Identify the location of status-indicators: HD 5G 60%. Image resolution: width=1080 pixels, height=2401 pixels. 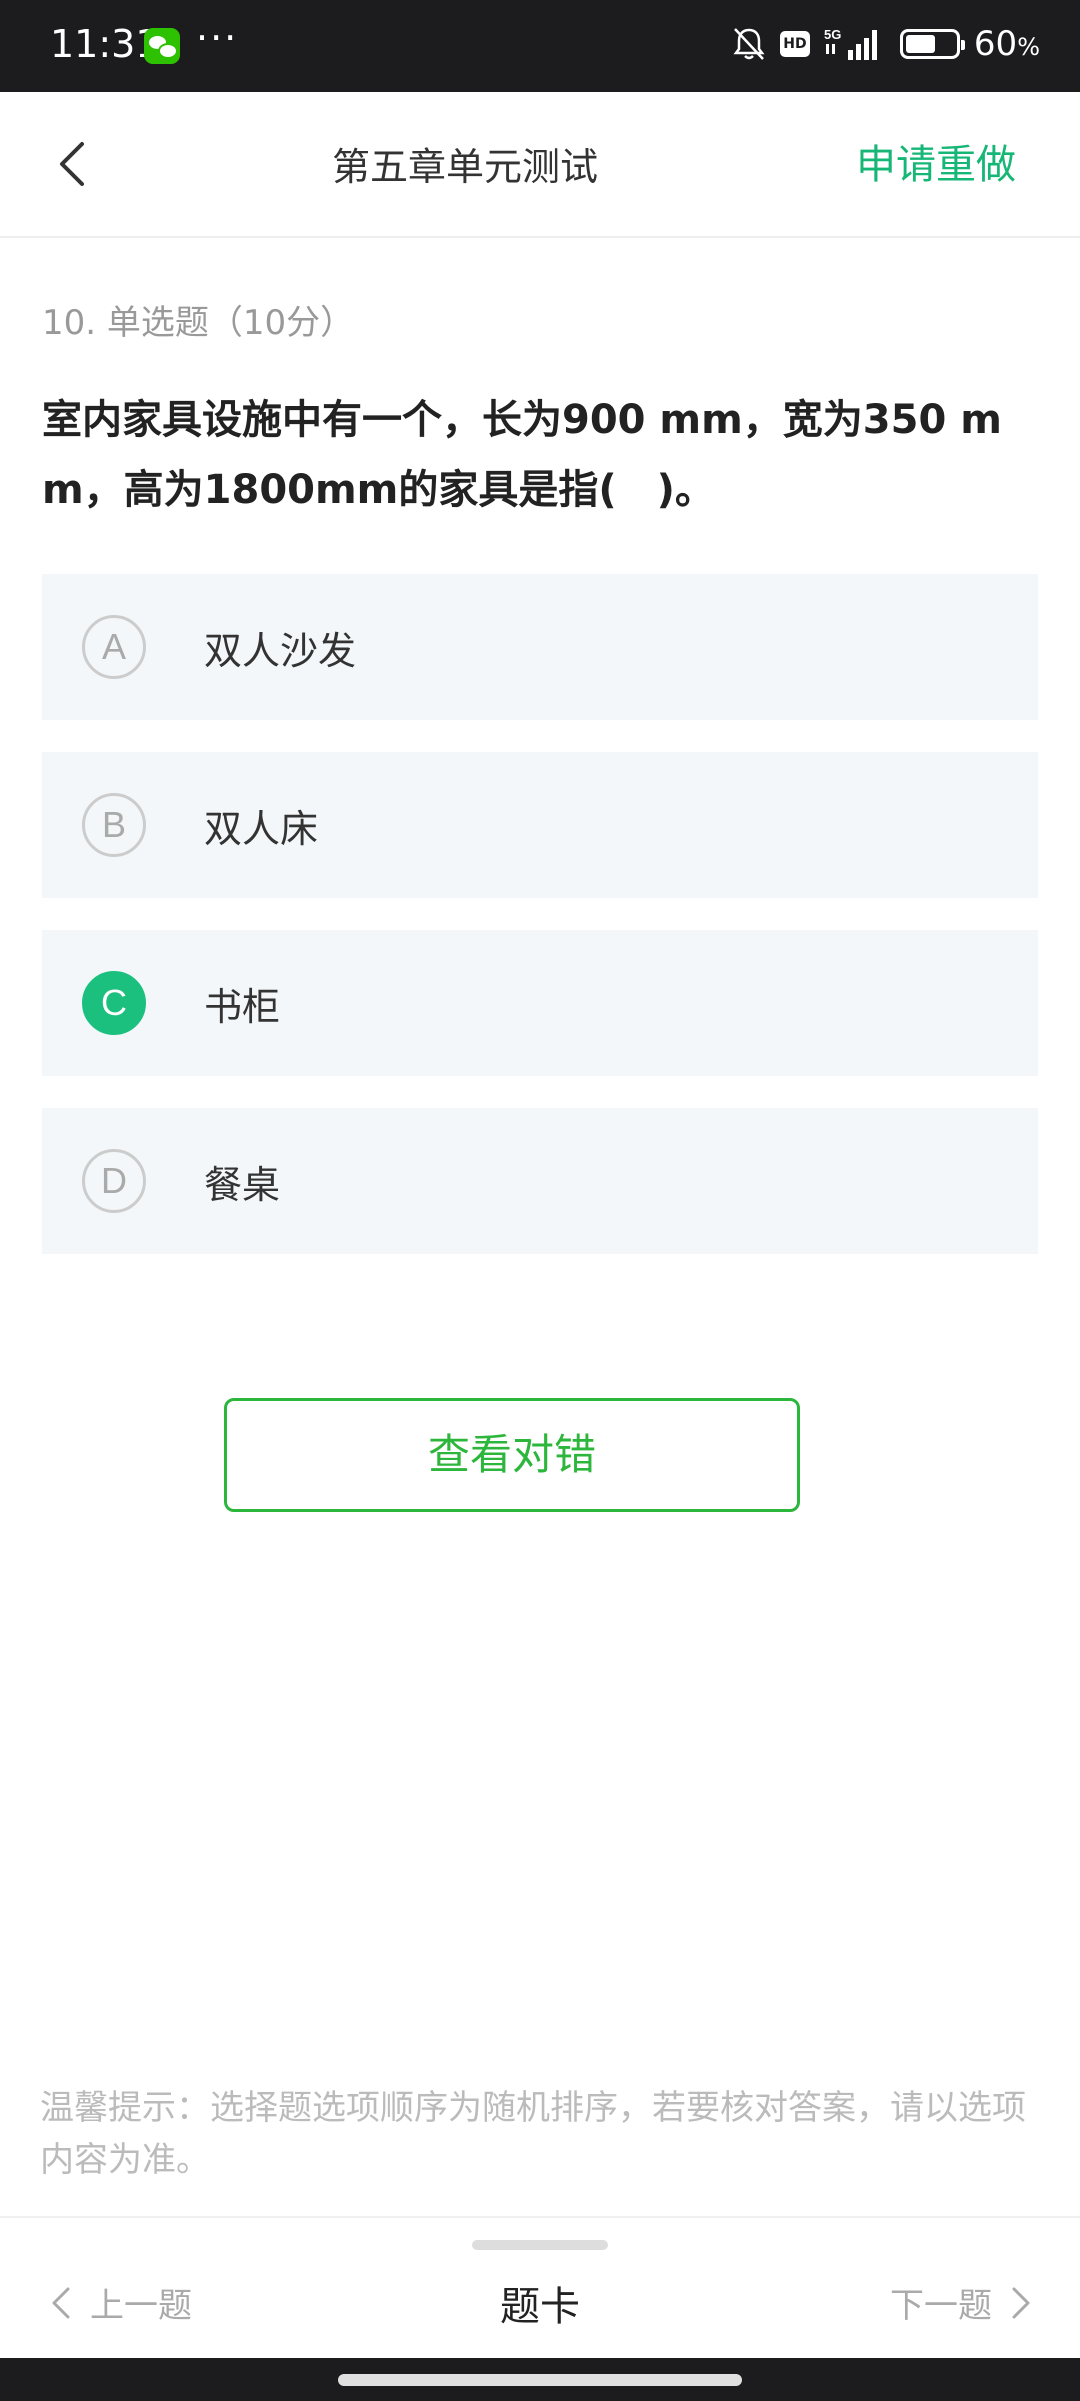
(886, 44).